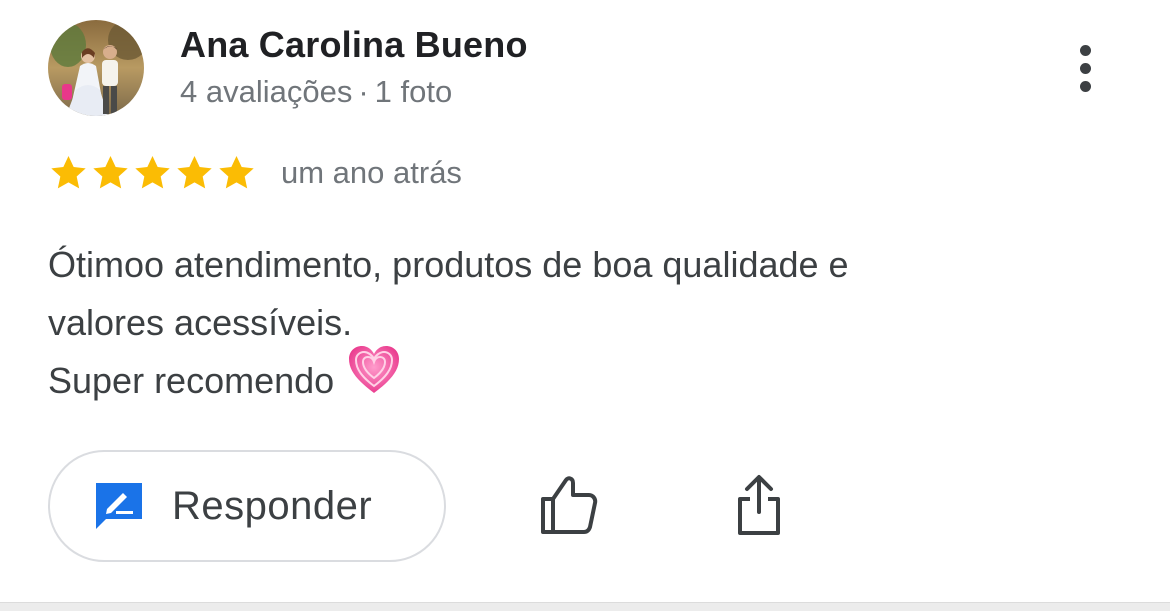  I want to click on star-rating, so click(152, 173).